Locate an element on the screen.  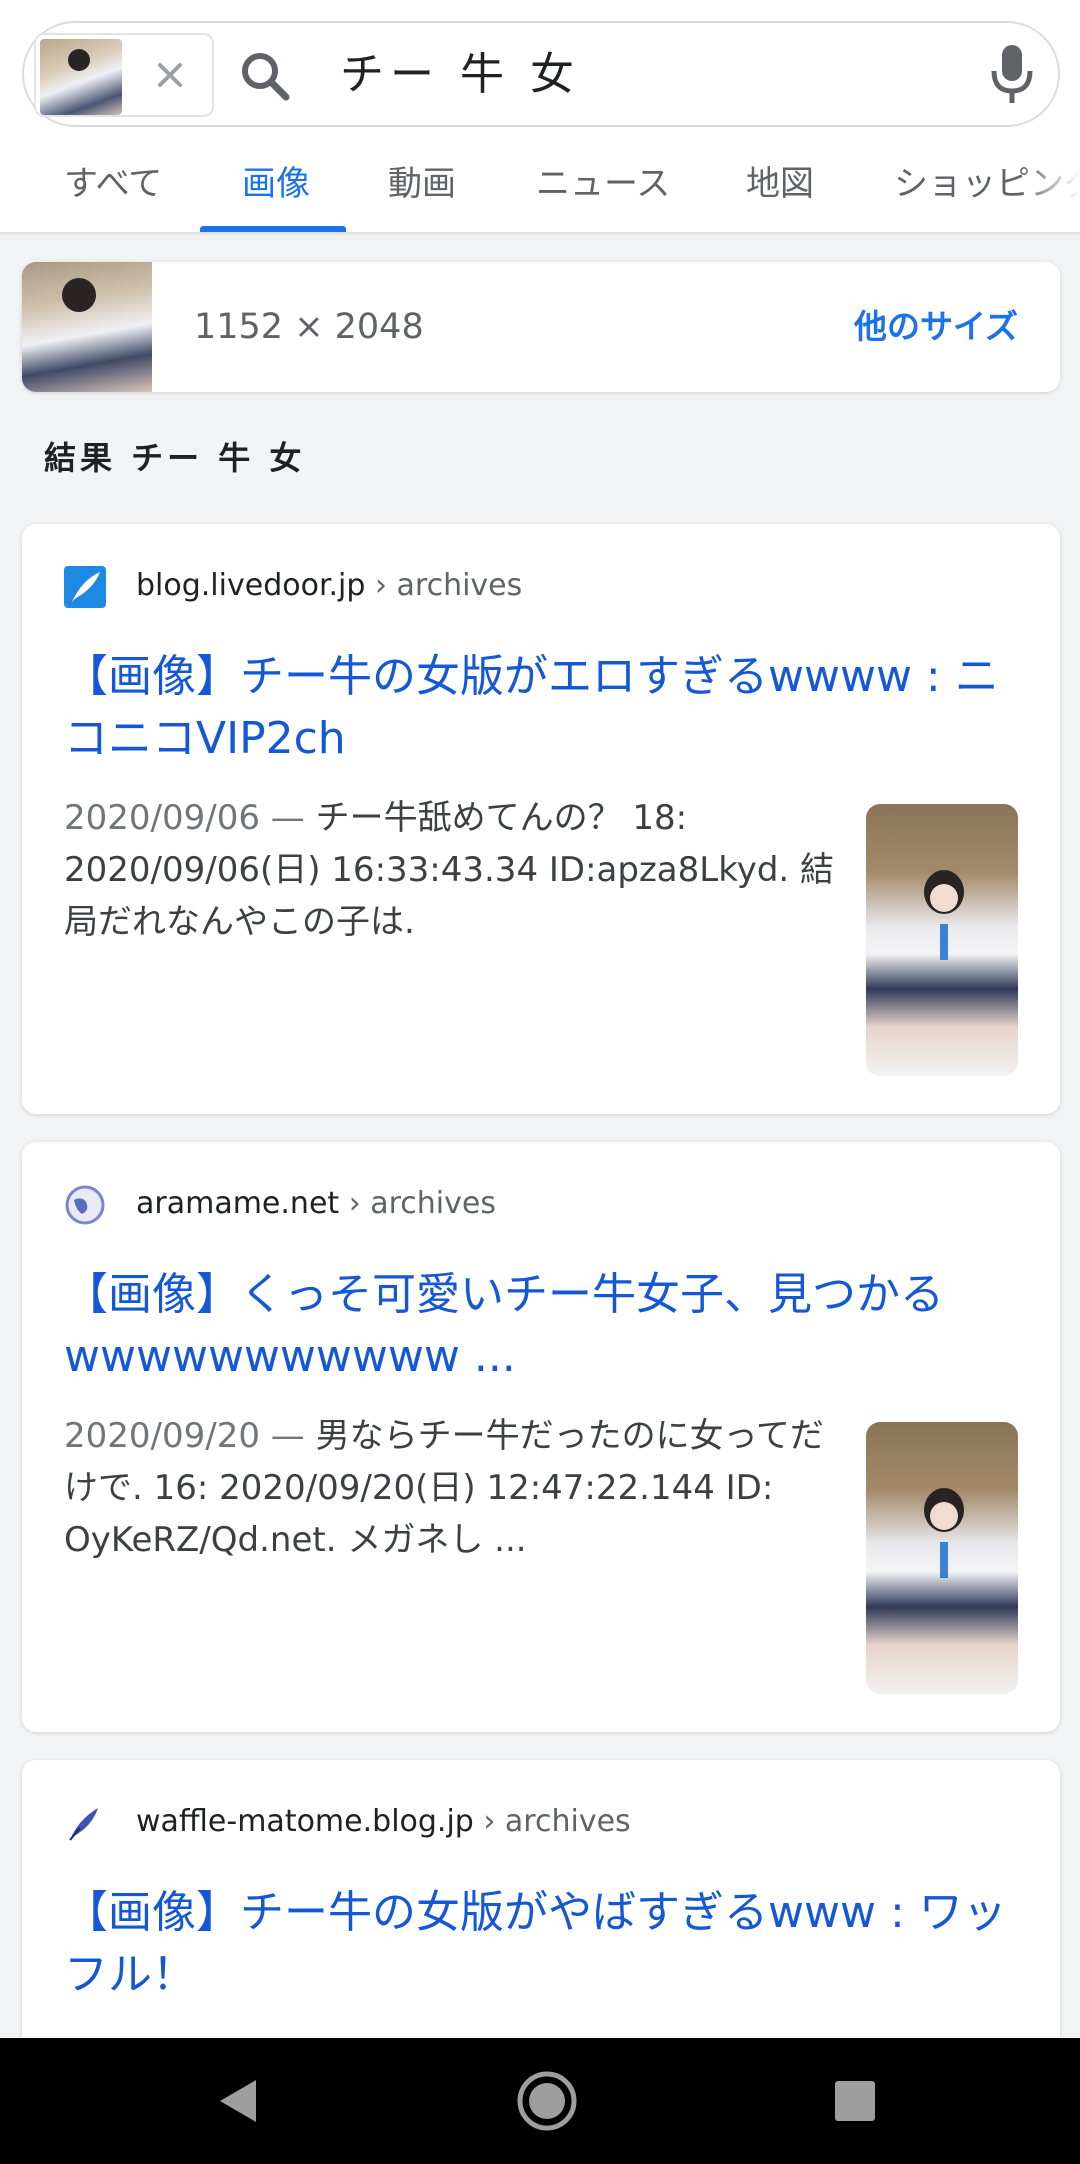
feather-icon is located at coordinates (85, 587).